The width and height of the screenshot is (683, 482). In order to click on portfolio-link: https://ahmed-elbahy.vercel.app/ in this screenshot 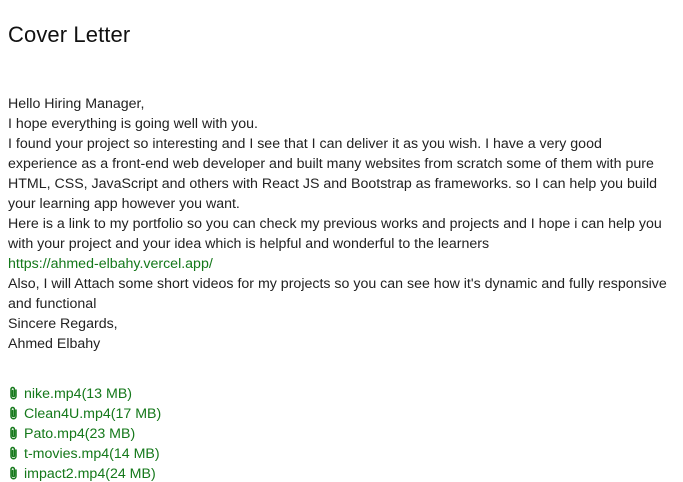, I will do `click(110, 264)`.